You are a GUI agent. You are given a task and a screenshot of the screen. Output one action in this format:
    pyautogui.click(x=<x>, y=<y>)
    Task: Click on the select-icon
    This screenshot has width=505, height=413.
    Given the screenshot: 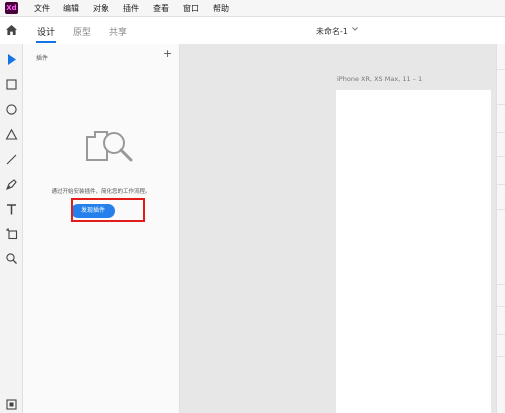 What is the action you would take?
    pyautogui.click(x=11, y=59)
    